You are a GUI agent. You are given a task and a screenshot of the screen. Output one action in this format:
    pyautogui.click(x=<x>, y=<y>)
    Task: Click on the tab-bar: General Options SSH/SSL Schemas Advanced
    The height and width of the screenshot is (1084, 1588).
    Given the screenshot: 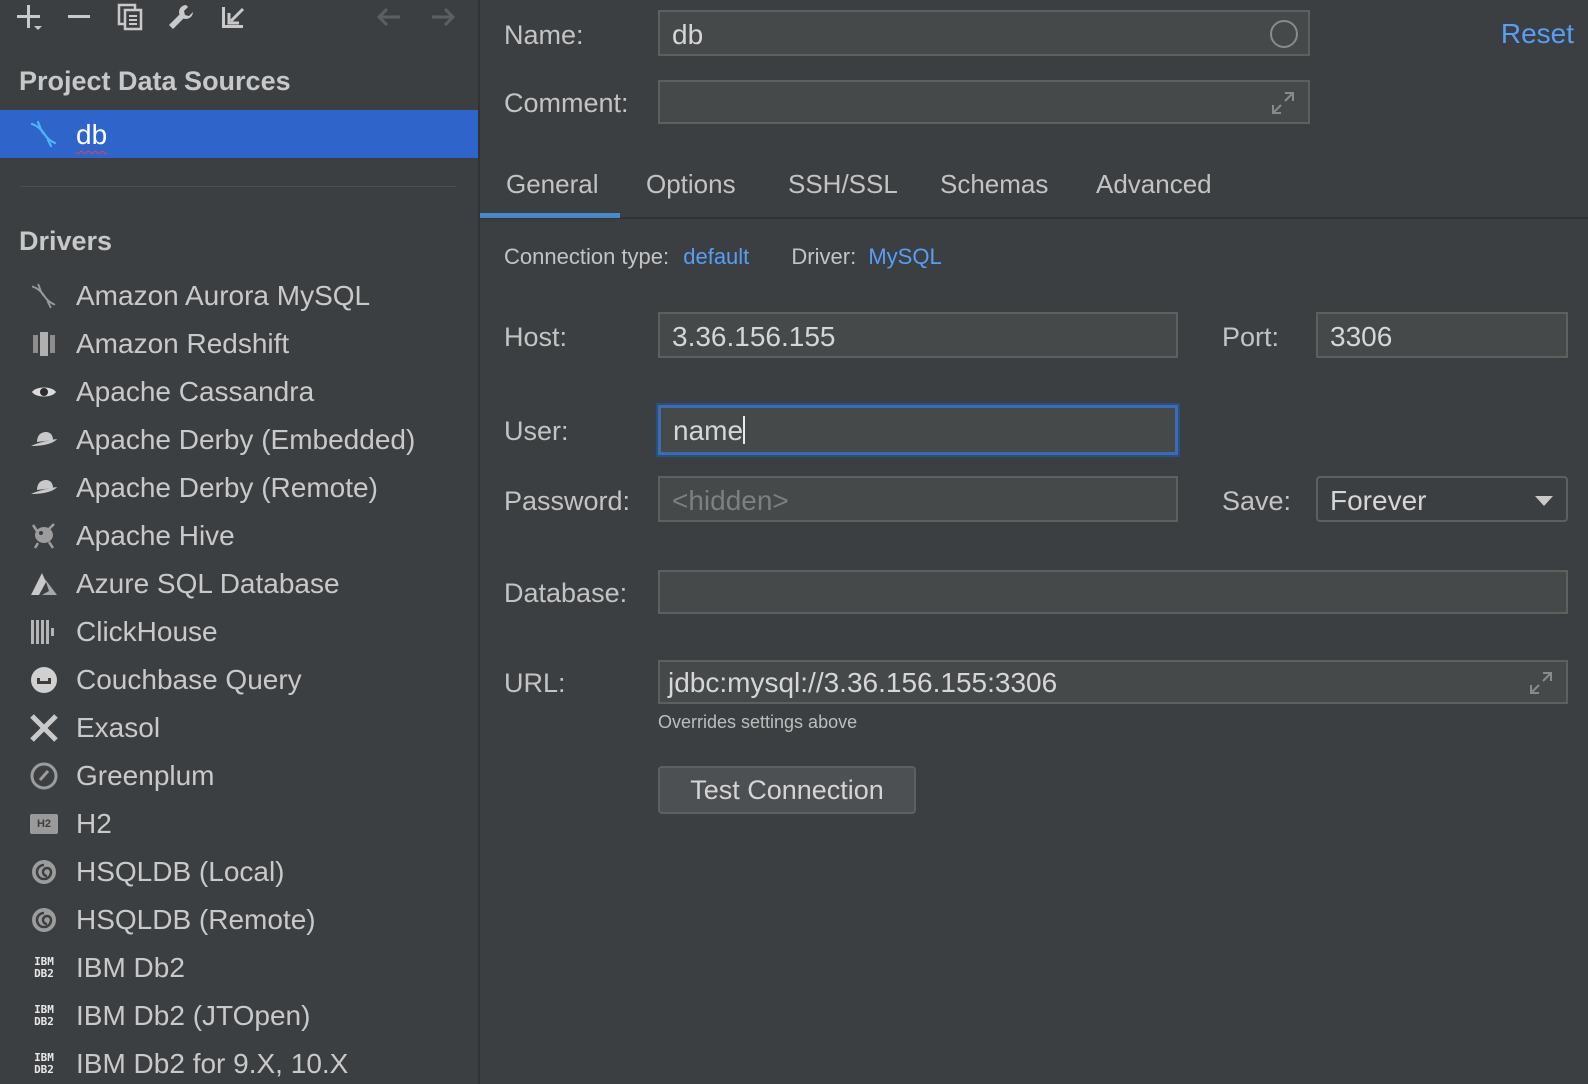 What is the action you would take?
    pyautogui.click(x=1034, y=192)
    